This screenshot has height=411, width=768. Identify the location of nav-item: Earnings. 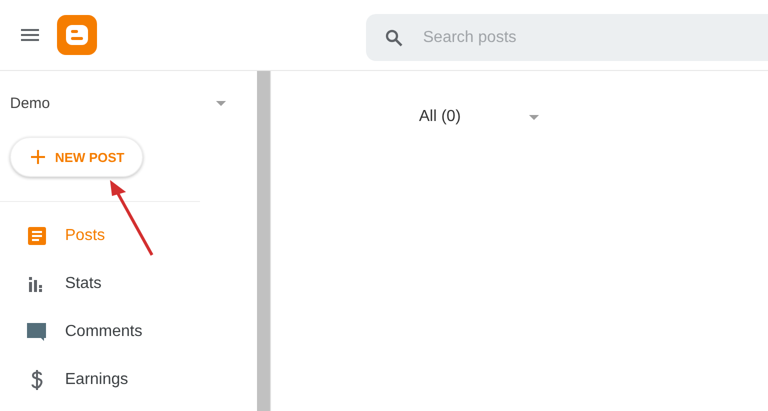
(128, 380).